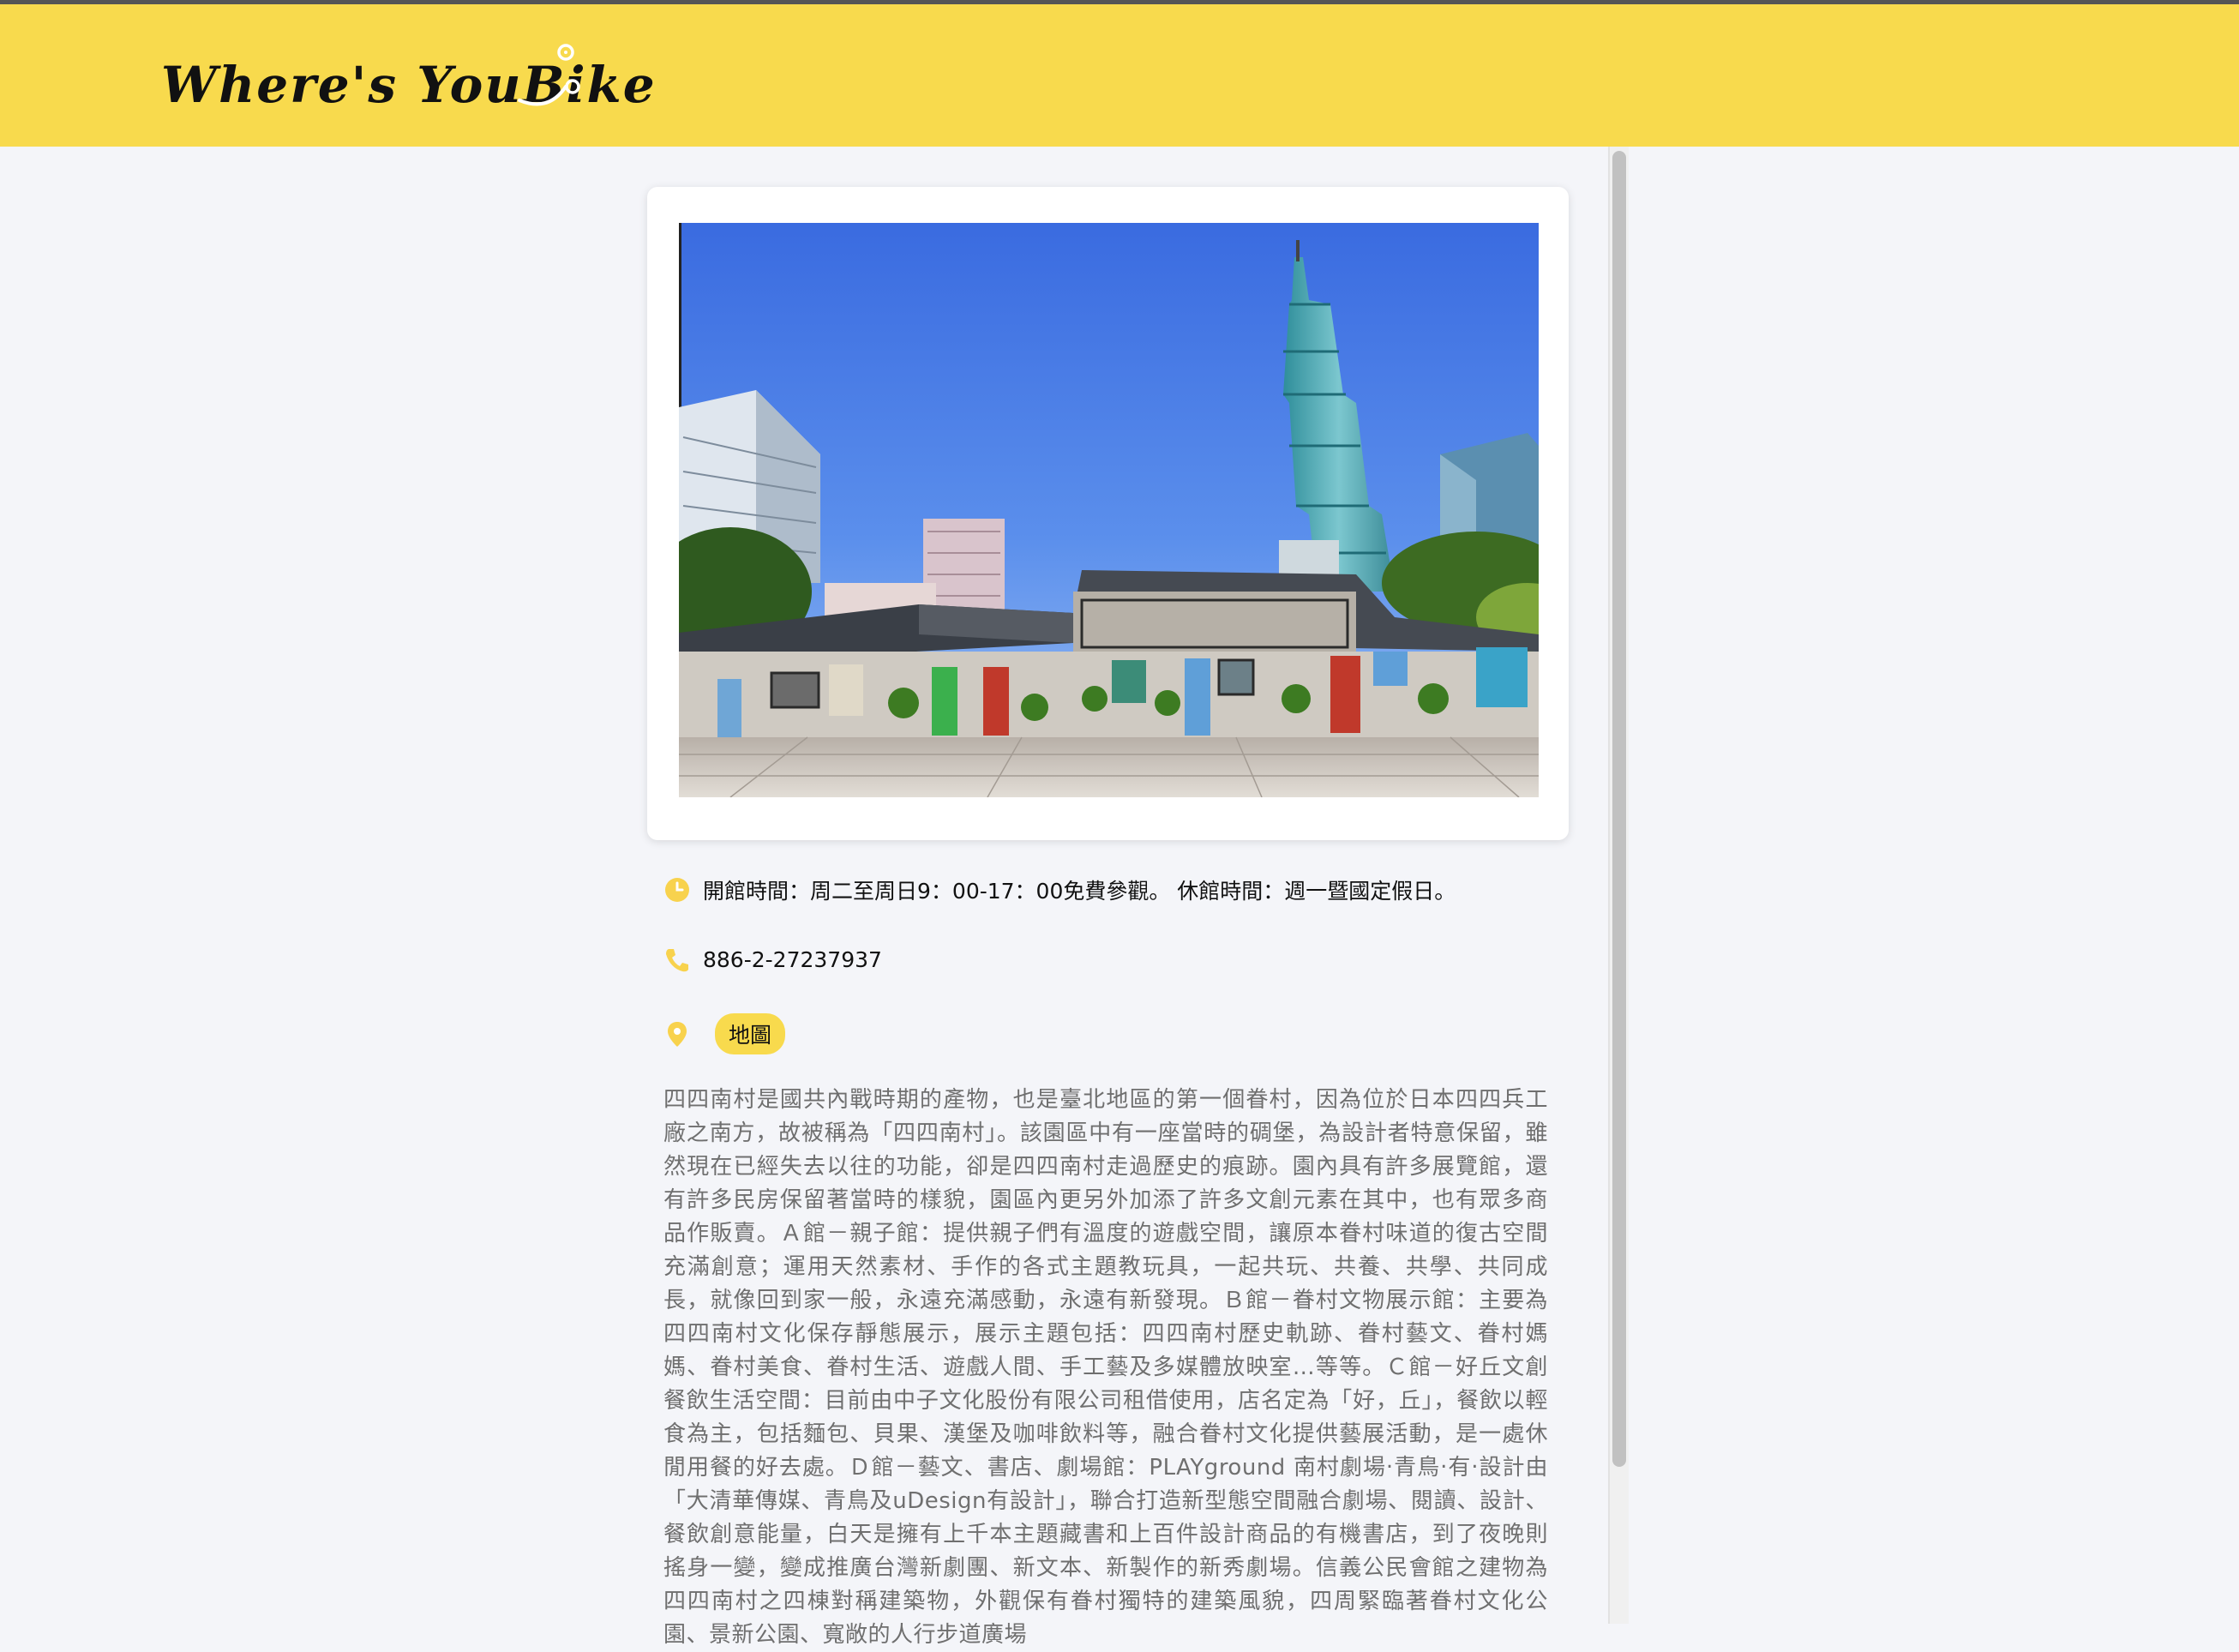 The width and height of the screenshot is (2239, 1652). Describe the element at coordinates (1119, 75) in the screenshot. I see `site-header: Where's YouBike` at that location.